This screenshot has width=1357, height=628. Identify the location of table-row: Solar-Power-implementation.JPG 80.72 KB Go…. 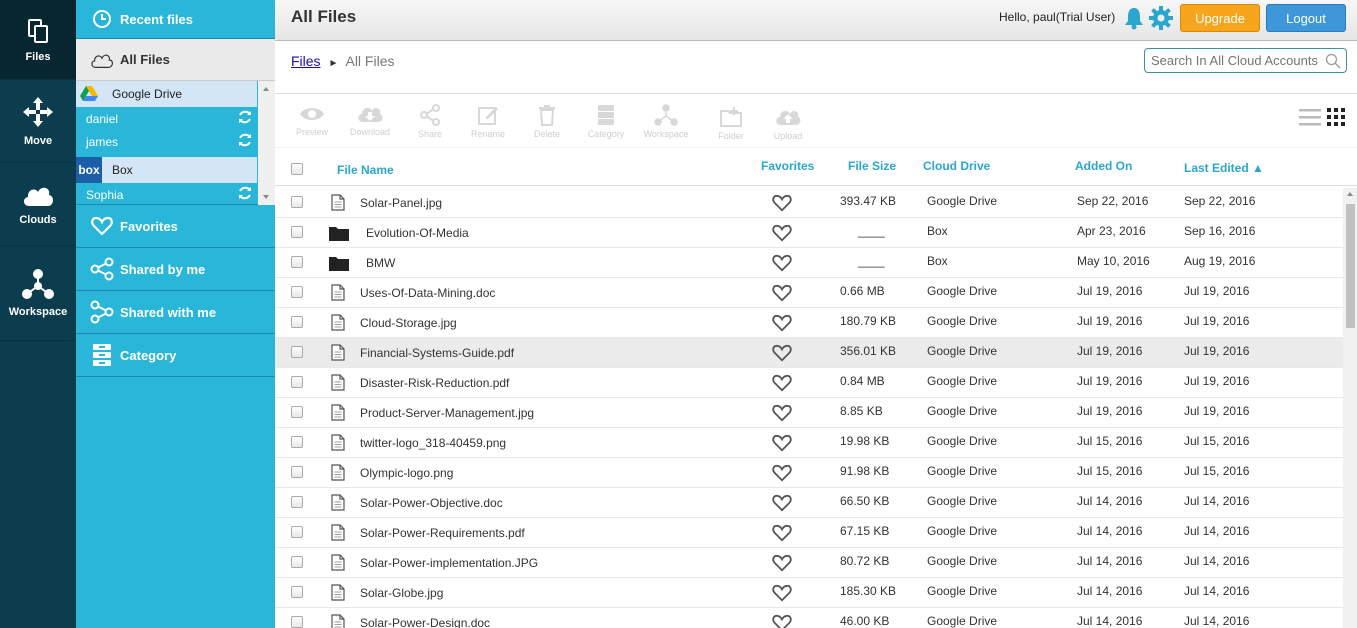
(809, 563).